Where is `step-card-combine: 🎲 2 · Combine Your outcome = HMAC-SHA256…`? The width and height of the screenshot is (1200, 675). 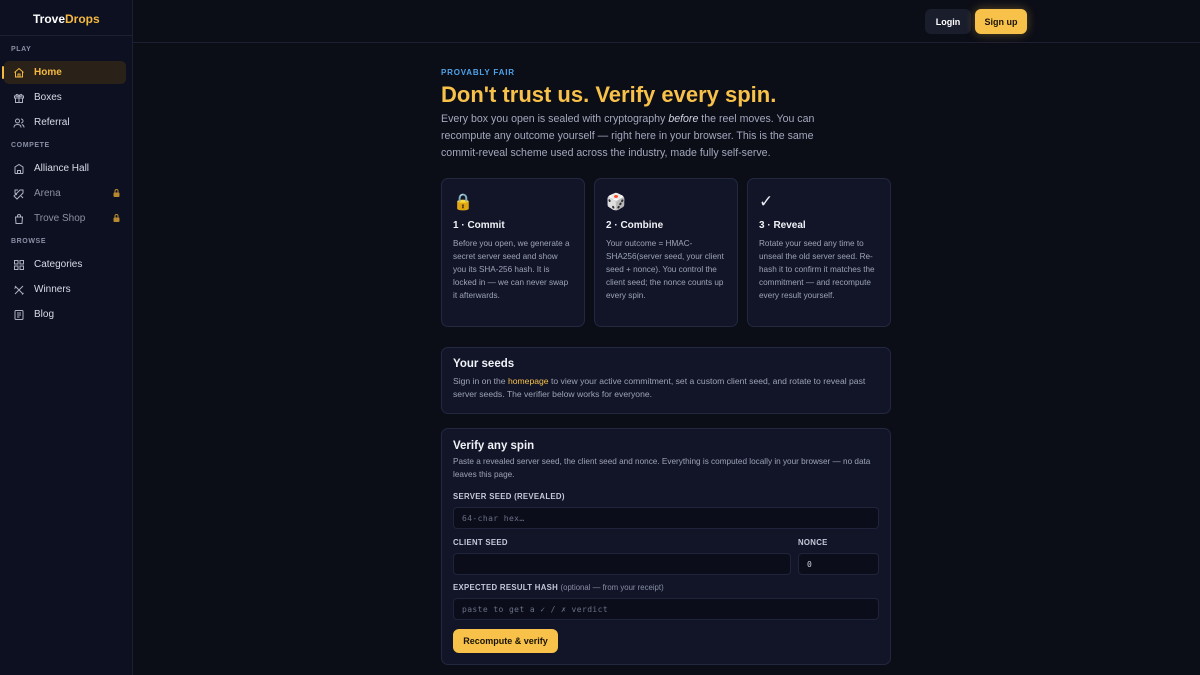
step-card-combine: 🎲 2 · Combine Your outcome = HMAC-SHA256… is located at coordinates (666, 252).